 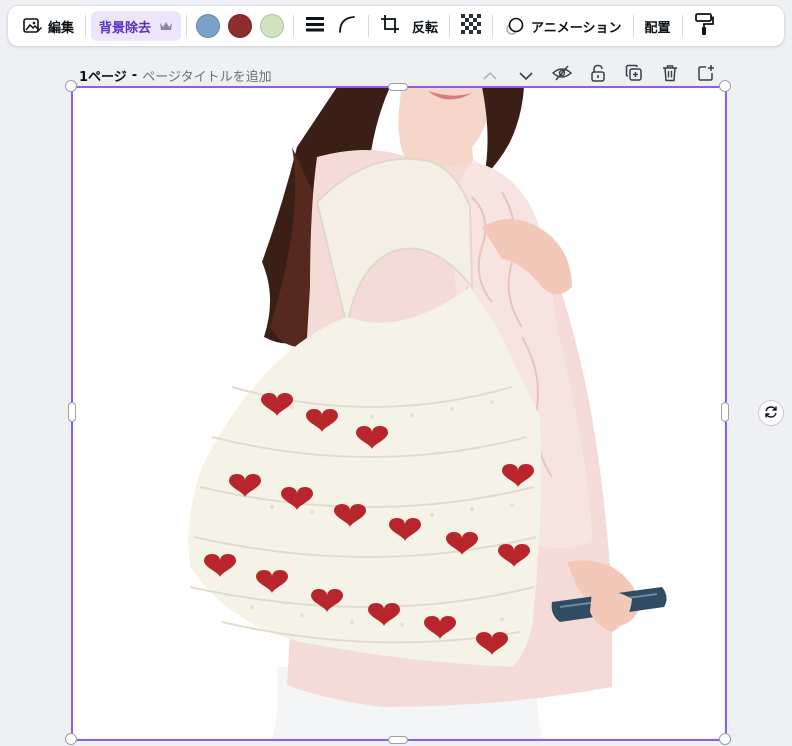 What do you see at coordinates (706, 75) in the screenshot?
I see `add-page-icon` at bounding box center [706, 75].